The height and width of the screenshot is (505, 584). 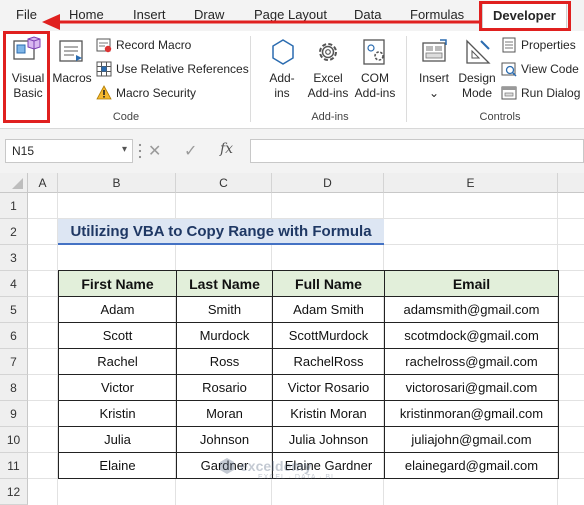 I want to click on column-header-c: C, so click(x=224, y=183).